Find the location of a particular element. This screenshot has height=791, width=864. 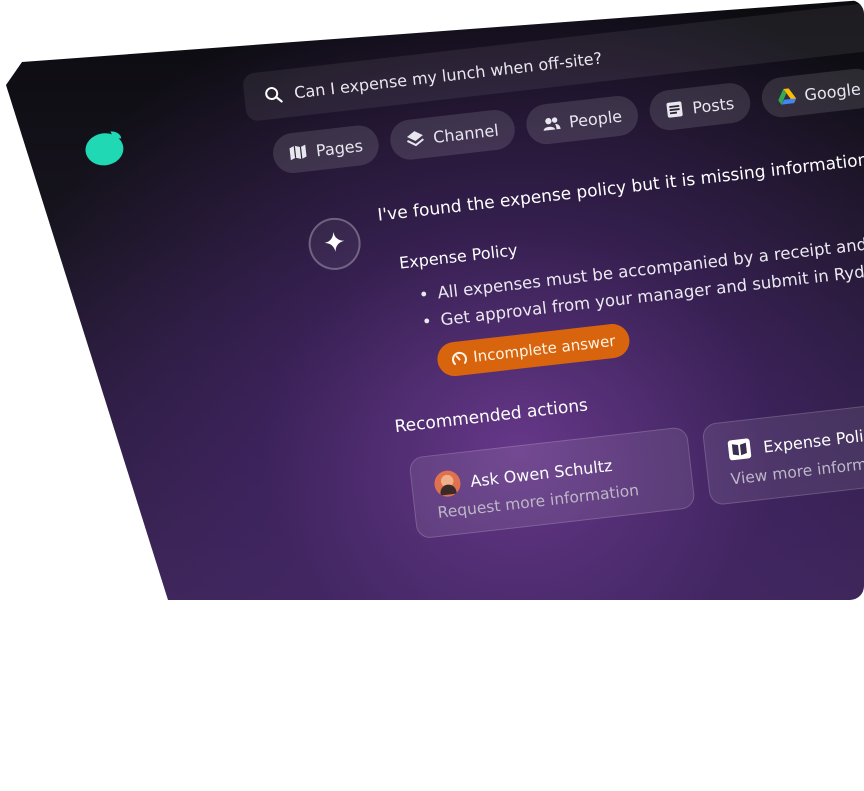

sparkle-icon is located at coordinates (334, 244).